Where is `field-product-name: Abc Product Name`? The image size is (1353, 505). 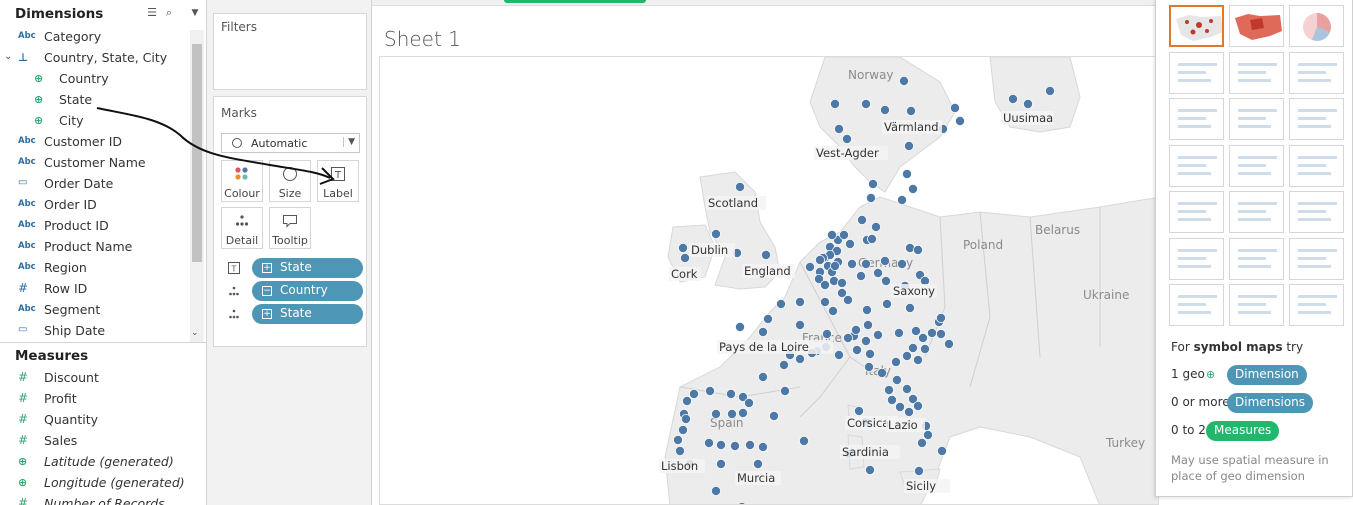
field-product-name: Abc Product Name is located at coordinates (95, 247).